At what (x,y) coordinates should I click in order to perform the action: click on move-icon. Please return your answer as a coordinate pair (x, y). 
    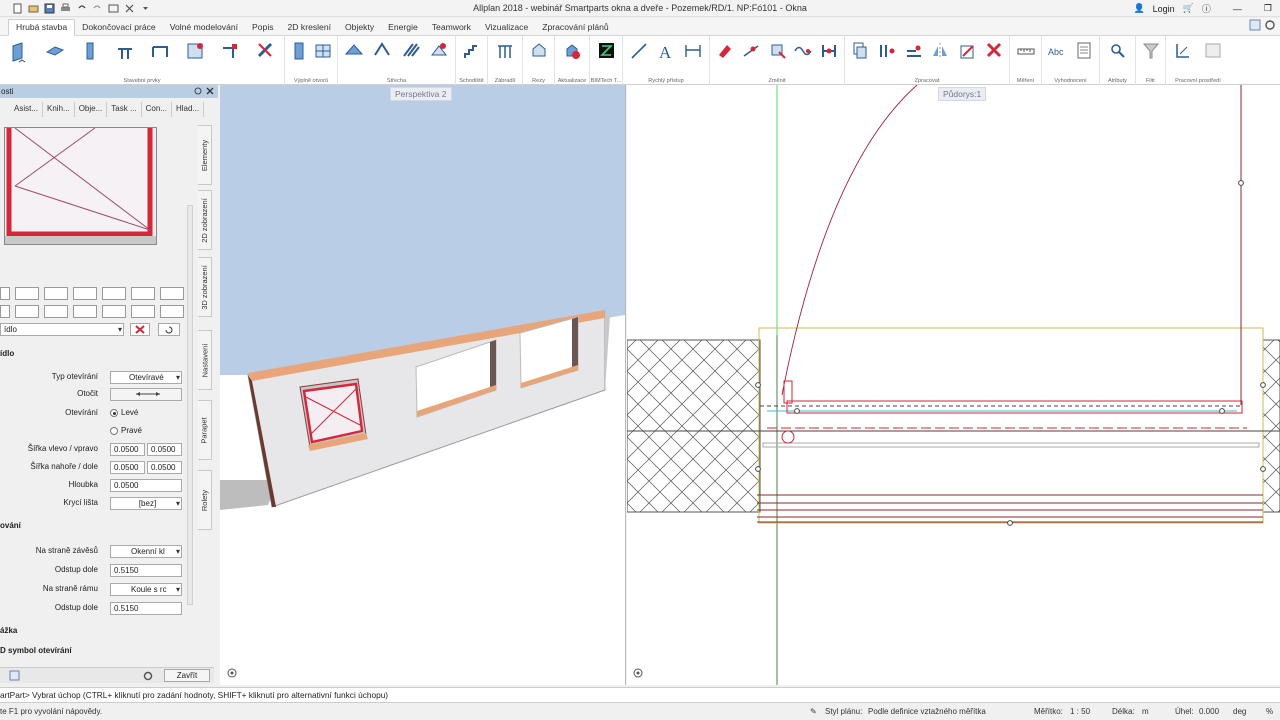
    Looking at the image, I should click on (777, 52).